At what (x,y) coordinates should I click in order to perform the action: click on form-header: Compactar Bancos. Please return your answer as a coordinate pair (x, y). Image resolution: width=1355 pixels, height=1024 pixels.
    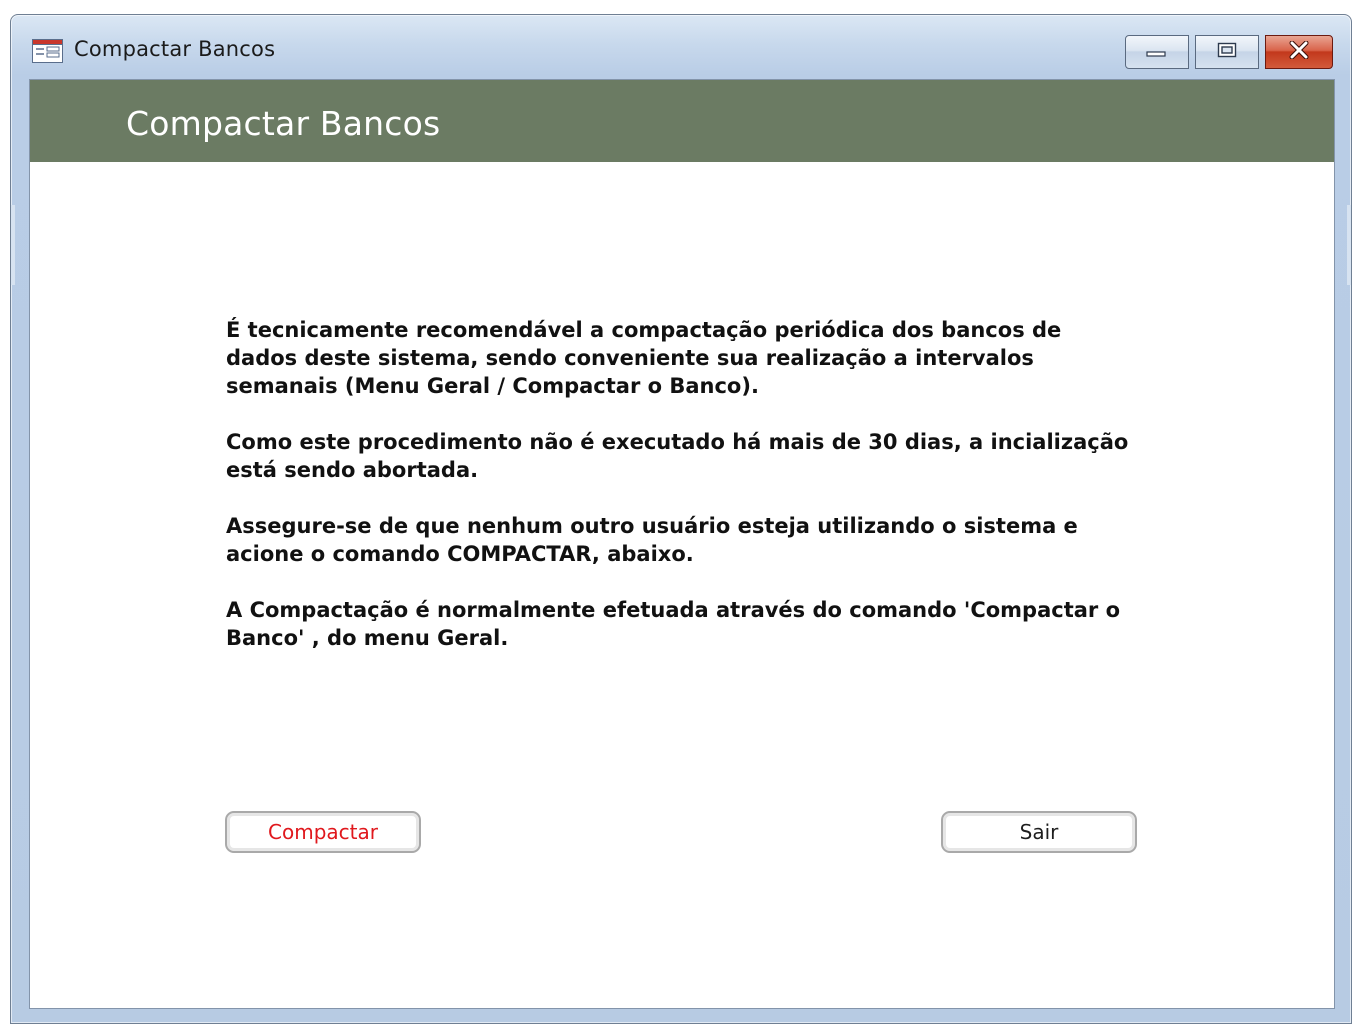
    Looking at the image, I should click on (682, 121).